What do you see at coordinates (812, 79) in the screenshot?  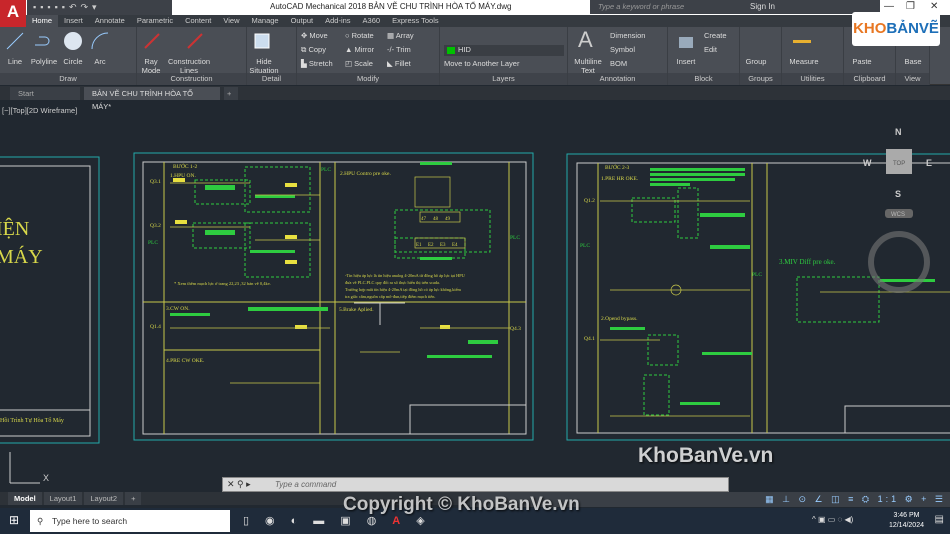 I see `utilities-panel-label: Utilities` at bounding box center [812, 79].